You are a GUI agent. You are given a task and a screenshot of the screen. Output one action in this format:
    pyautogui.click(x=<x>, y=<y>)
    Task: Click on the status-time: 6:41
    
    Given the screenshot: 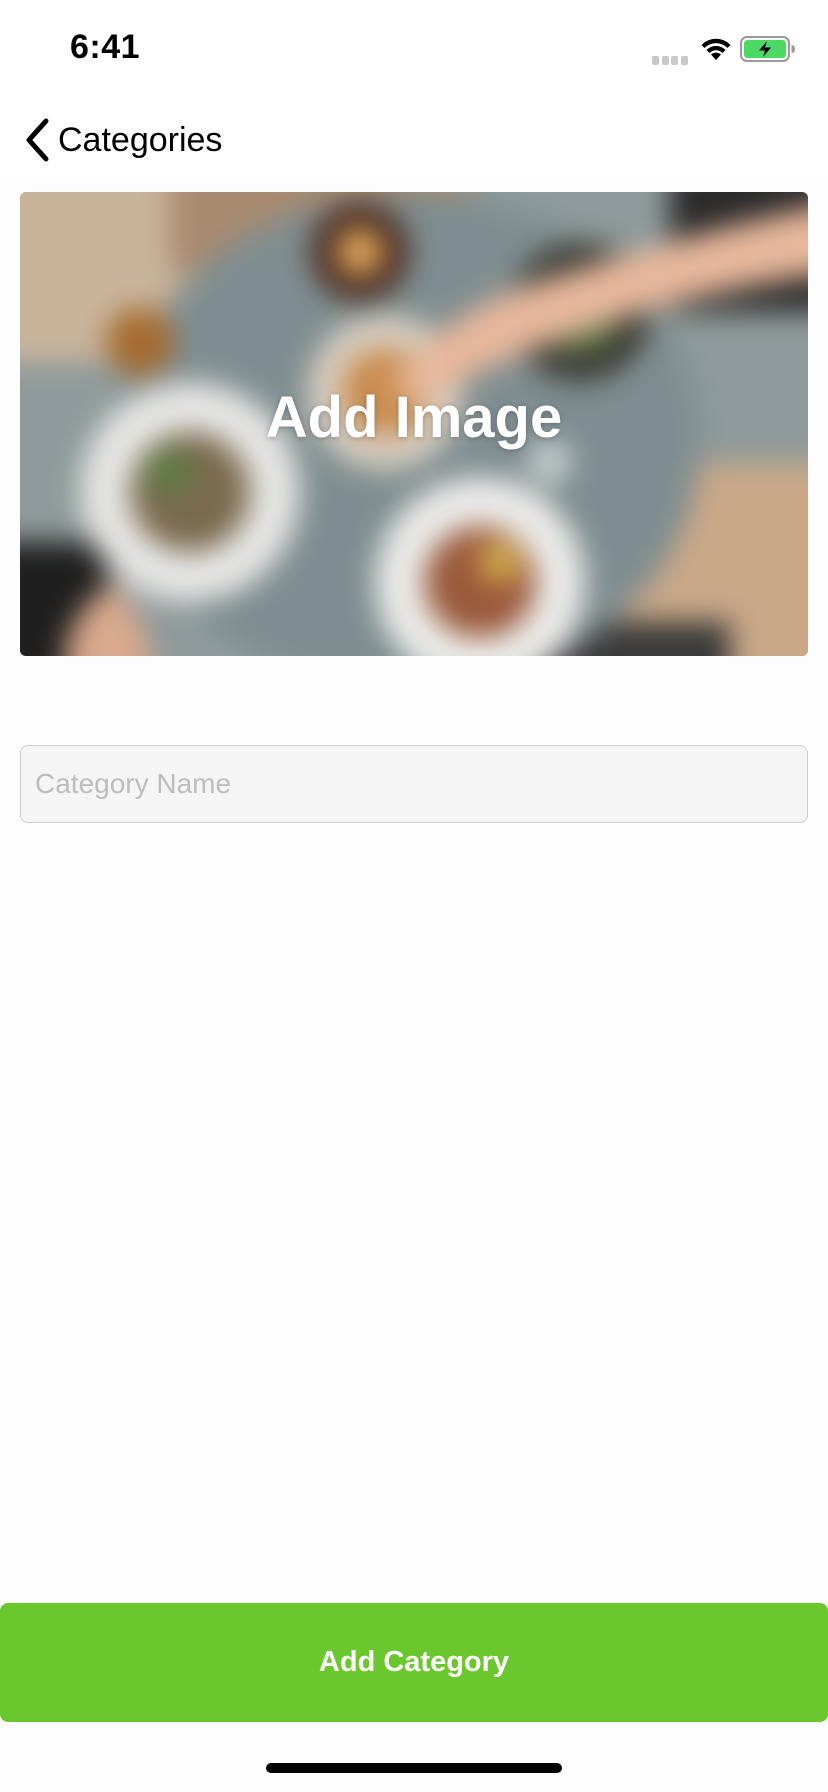 What is the action you would take?
    pyautogui.click(x=105, y=47)
    